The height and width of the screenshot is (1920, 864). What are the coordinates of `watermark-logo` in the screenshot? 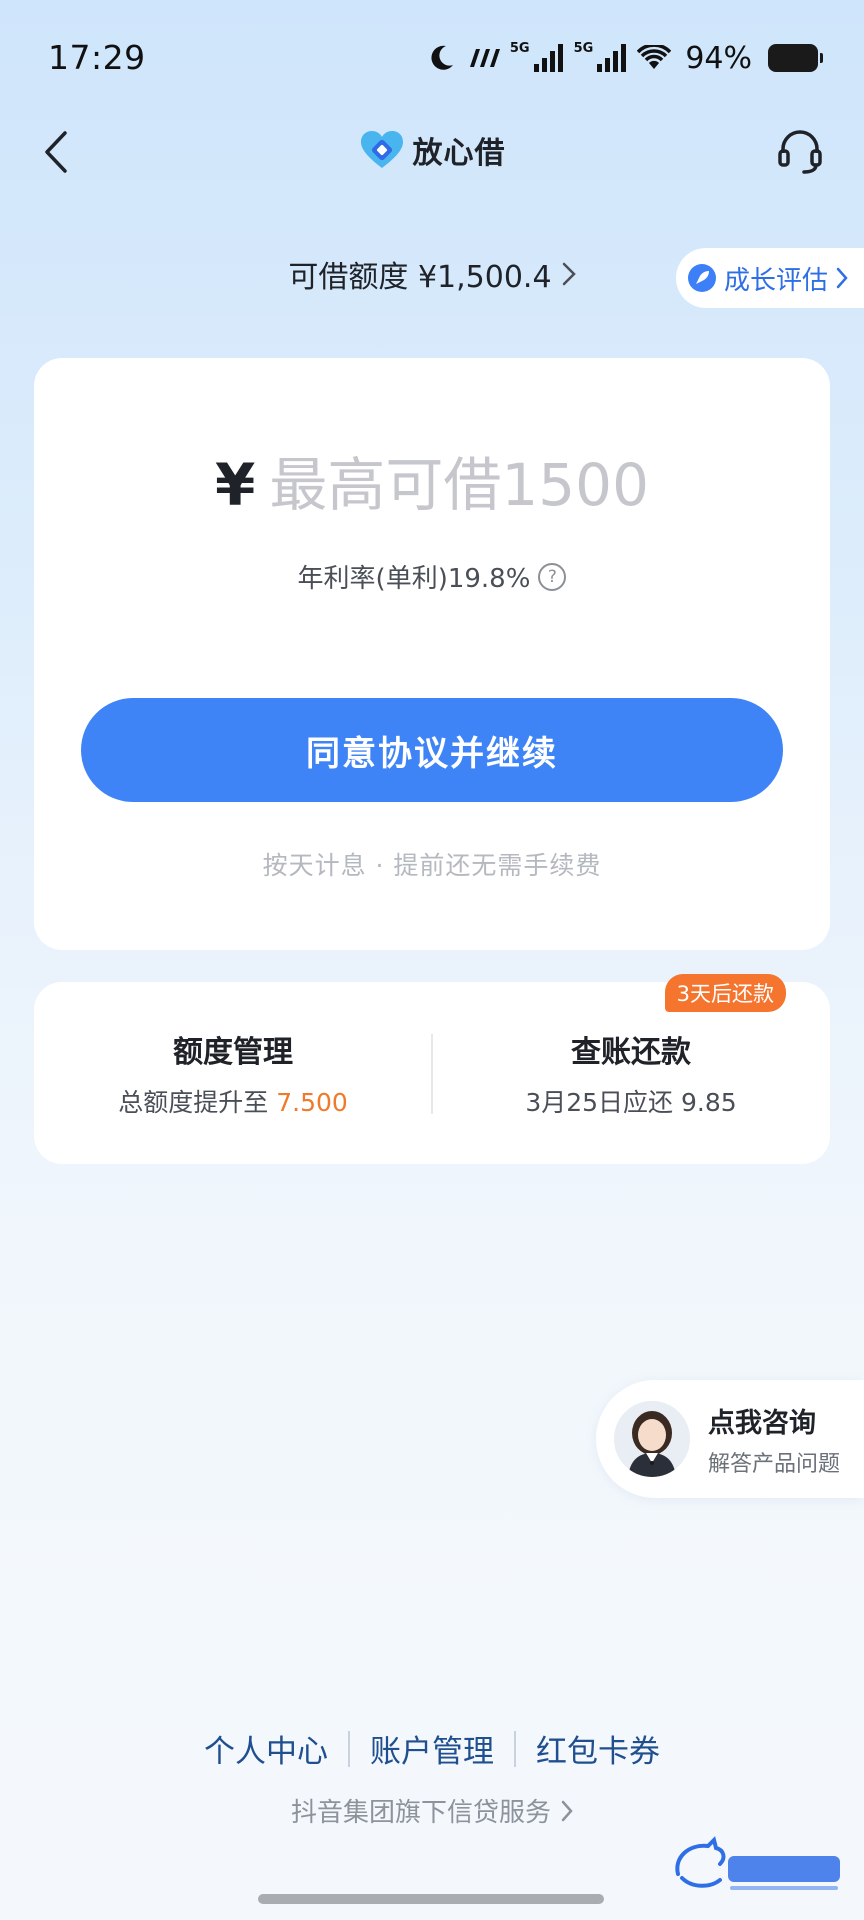 It's located at (757, 1863).